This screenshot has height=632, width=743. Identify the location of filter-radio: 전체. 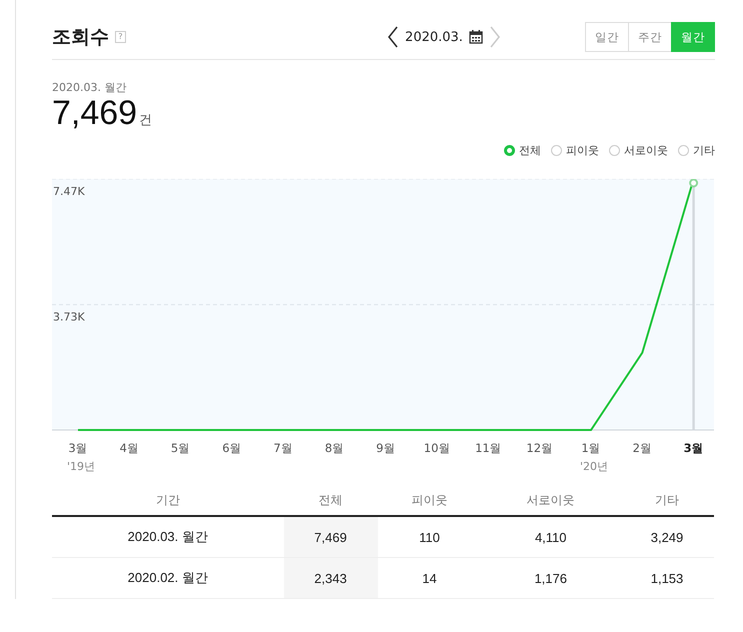
(522, 150).